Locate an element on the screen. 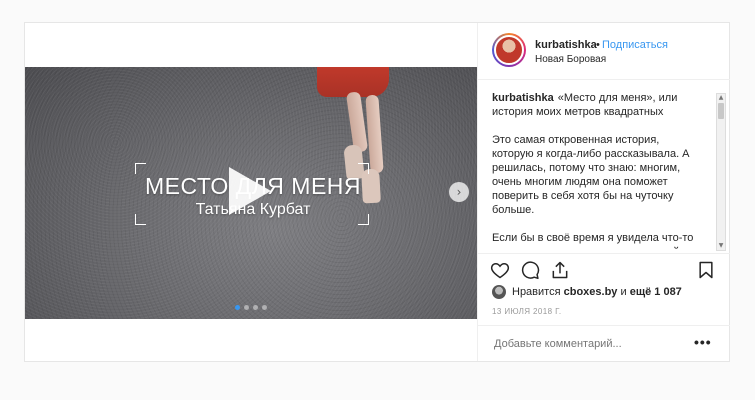  comment-bar: ••• is located at coordinates (604, 343).